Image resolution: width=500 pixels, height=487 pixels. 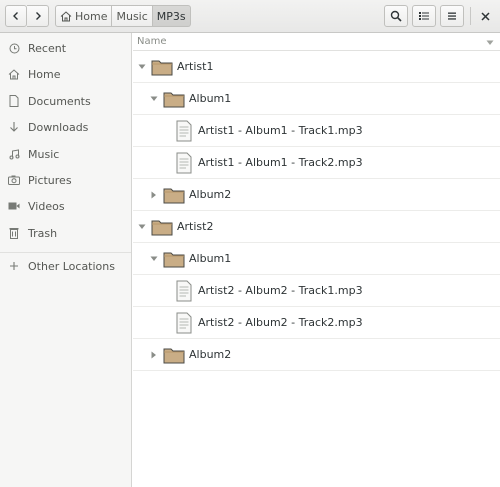 I want to click on sidebar-item-trash: Trash, so click(x=66, y=233).